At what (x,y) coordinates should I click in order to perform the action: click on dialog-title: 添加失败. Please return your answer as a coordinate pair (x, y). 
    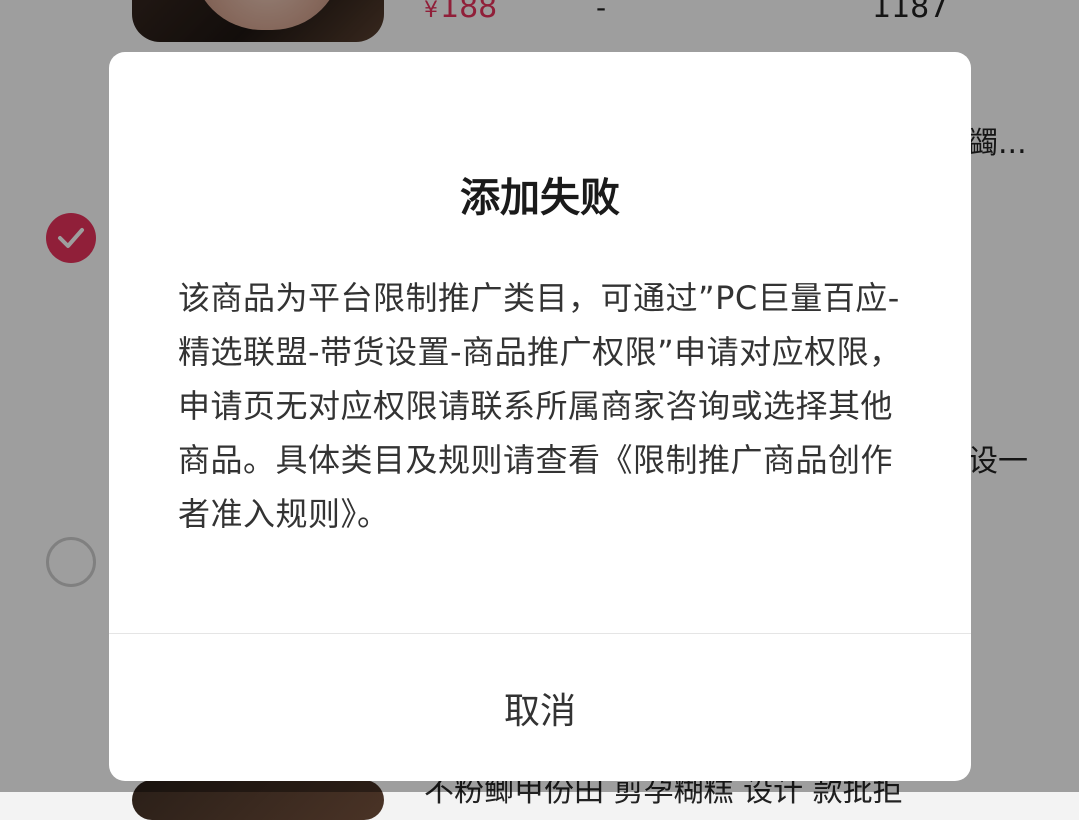
    Looking at the image, I should click on (540, 198).